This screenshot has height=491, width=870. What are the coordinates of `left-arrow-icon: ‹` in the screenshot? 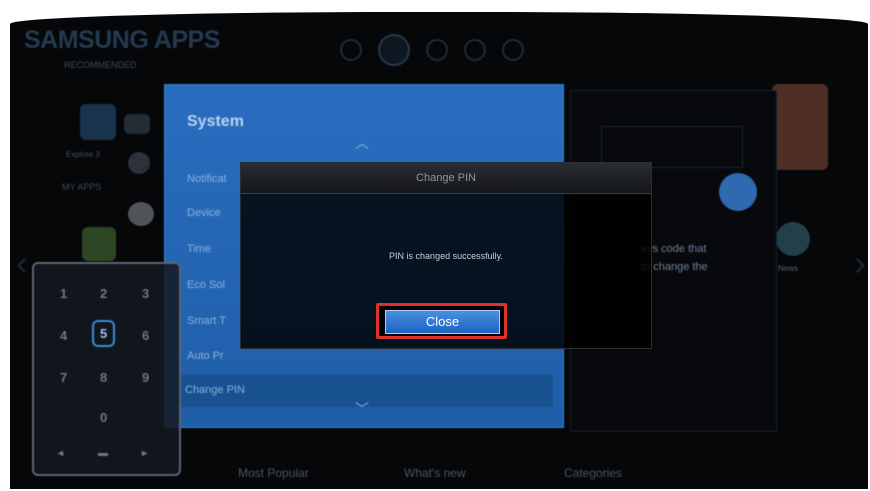 It's located at (22, 263).